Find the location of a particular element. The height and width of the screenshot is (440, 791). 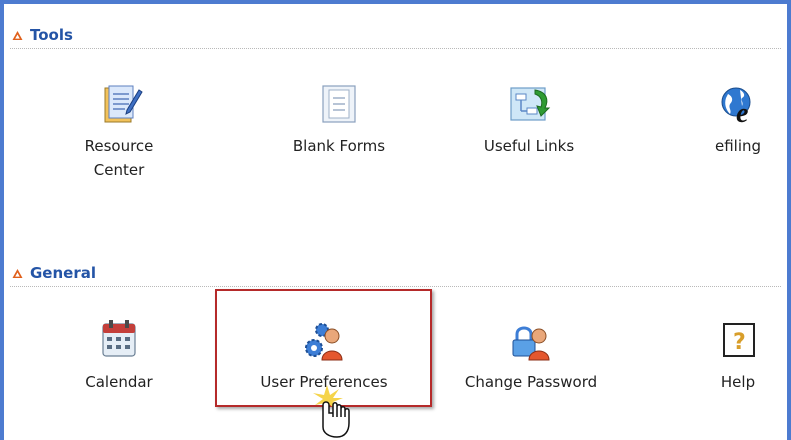

tool-change-password: Change Password is located at coordinates (531, 355).